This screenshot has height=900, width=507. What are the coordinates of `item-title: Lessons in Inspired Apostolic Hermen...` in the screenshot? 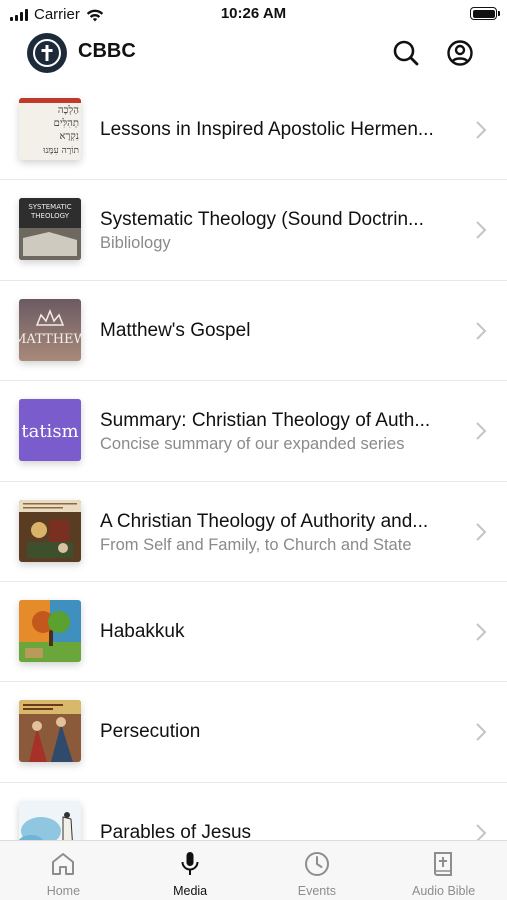 It's located at (267, 129).